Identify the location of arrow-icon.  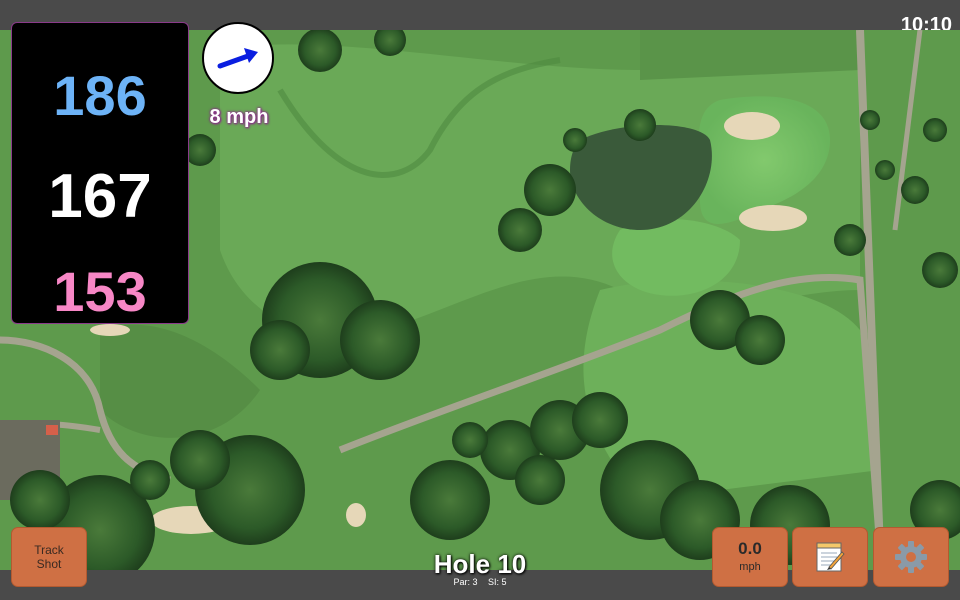
(237, 58).